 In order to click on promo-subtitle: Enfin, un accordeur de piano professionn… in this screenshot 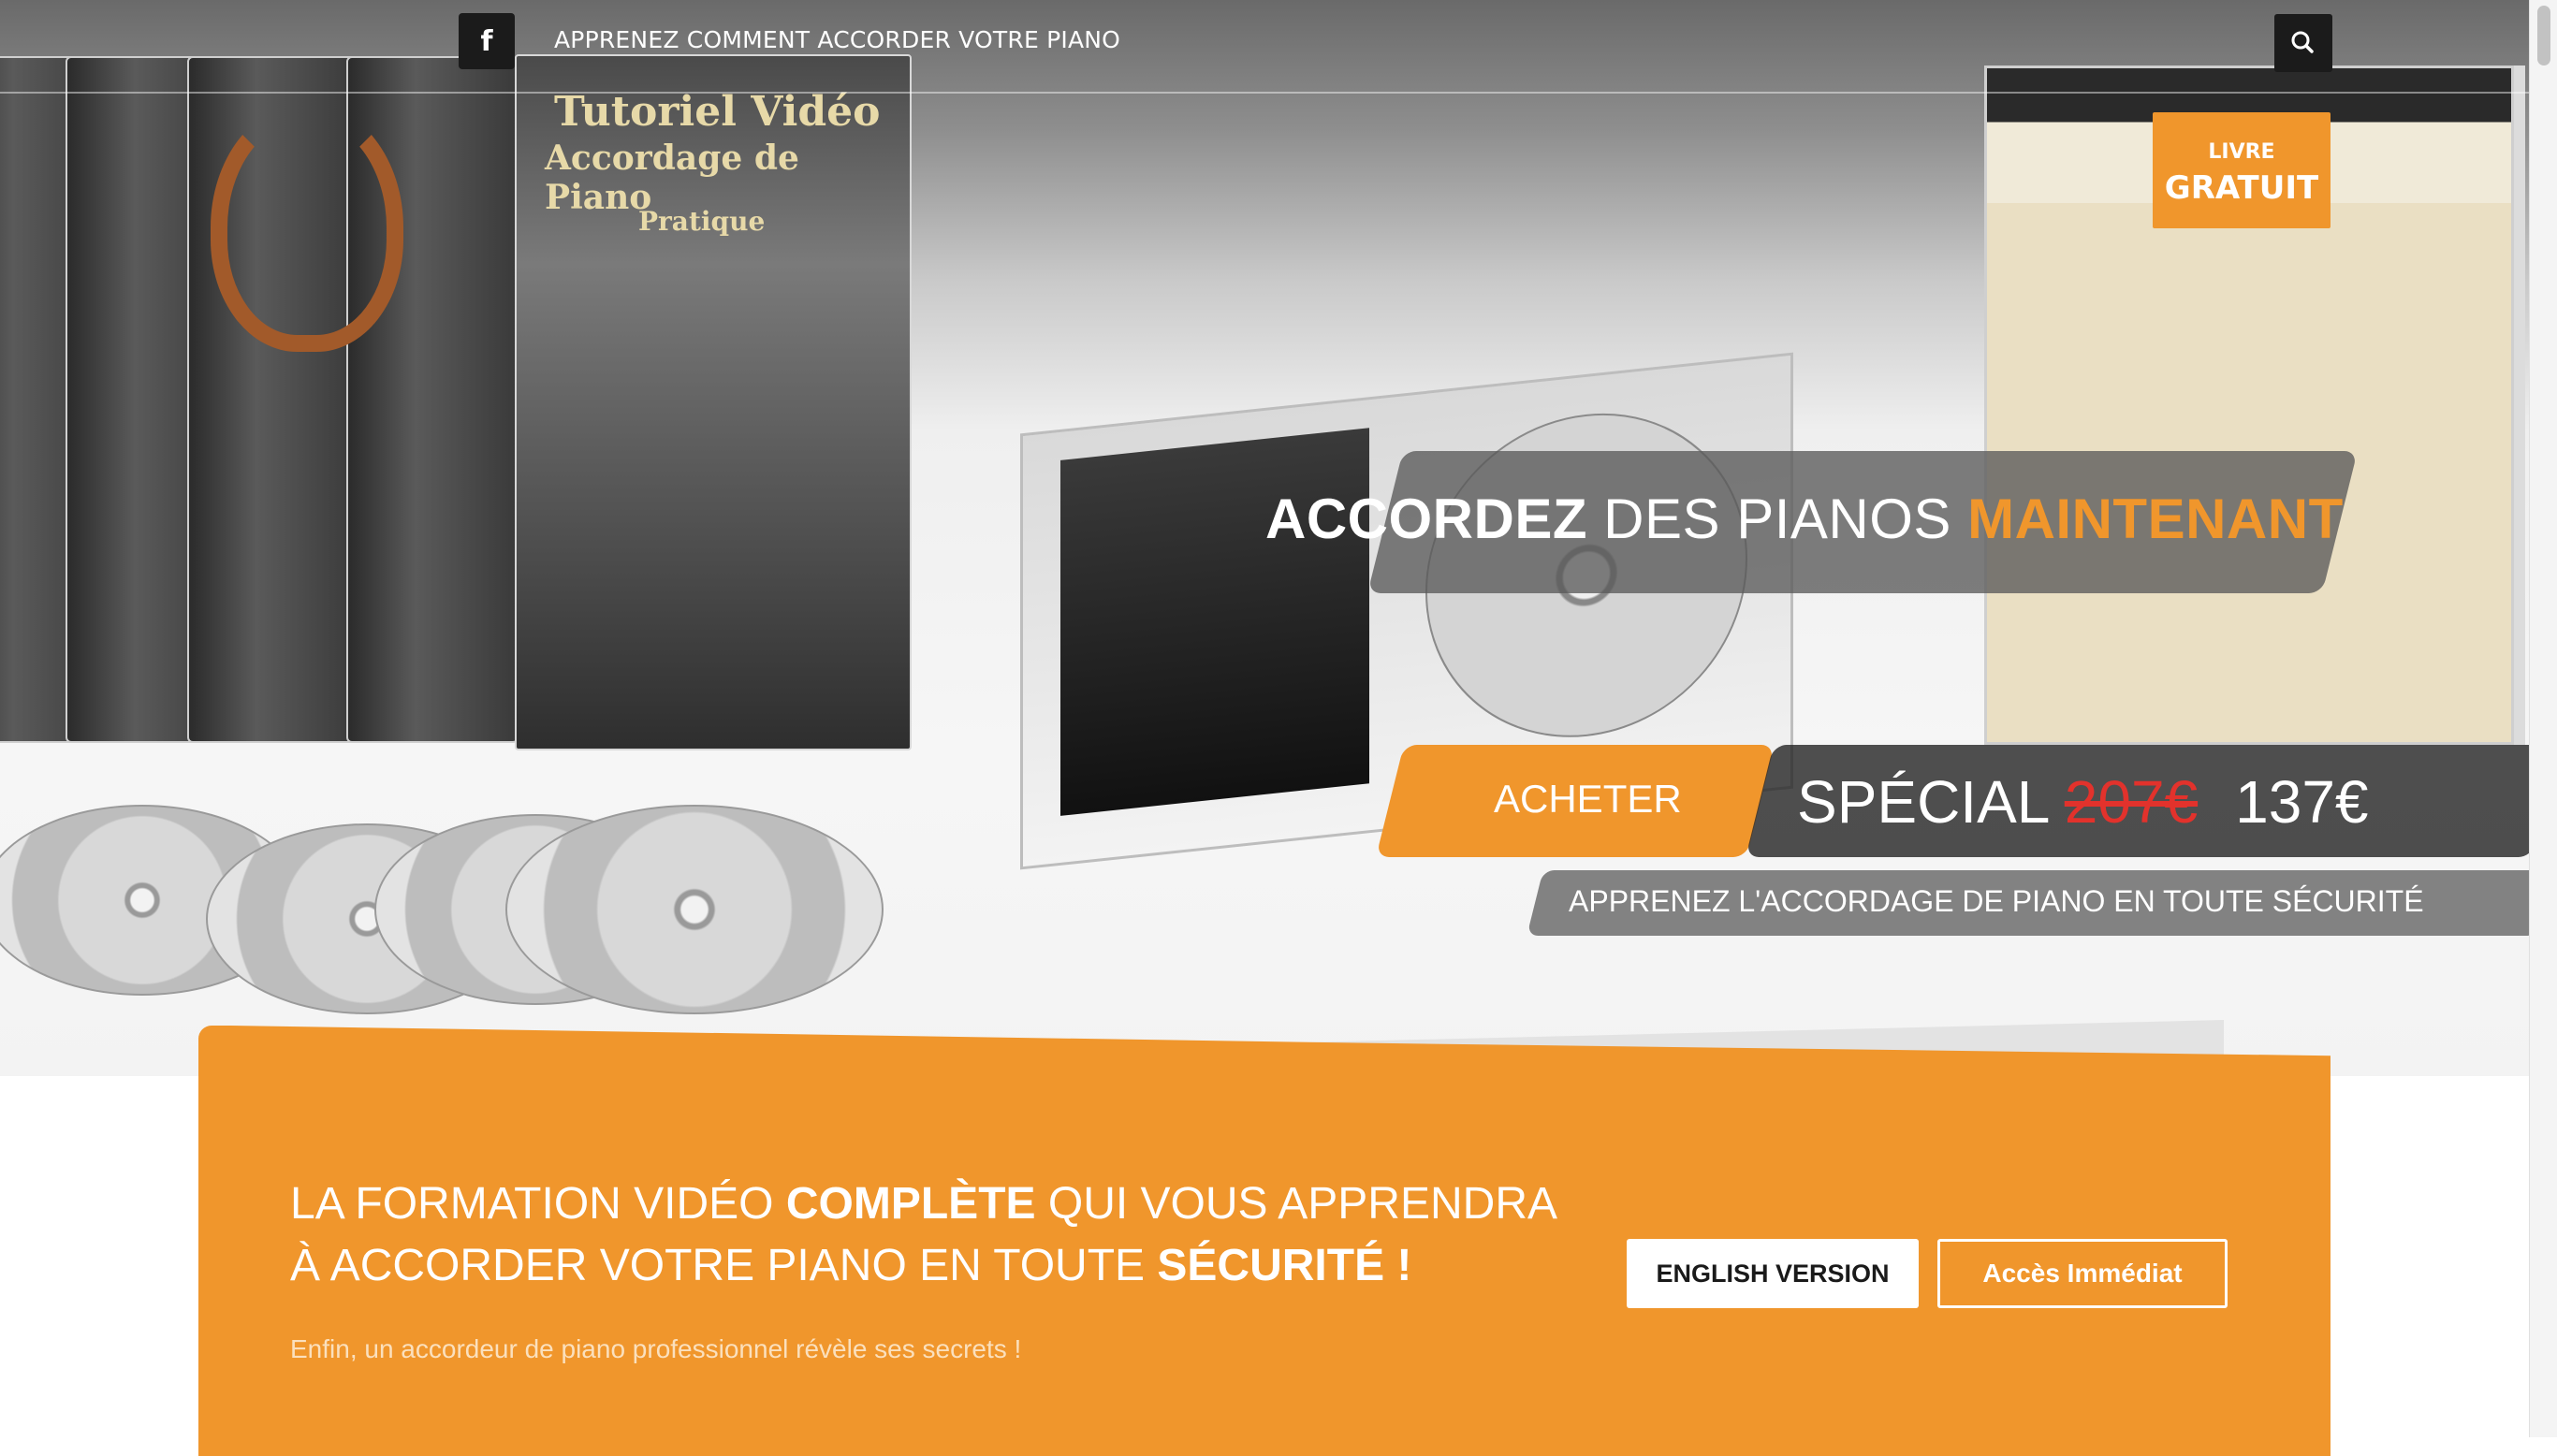, I will do `click(656, 1348)`.